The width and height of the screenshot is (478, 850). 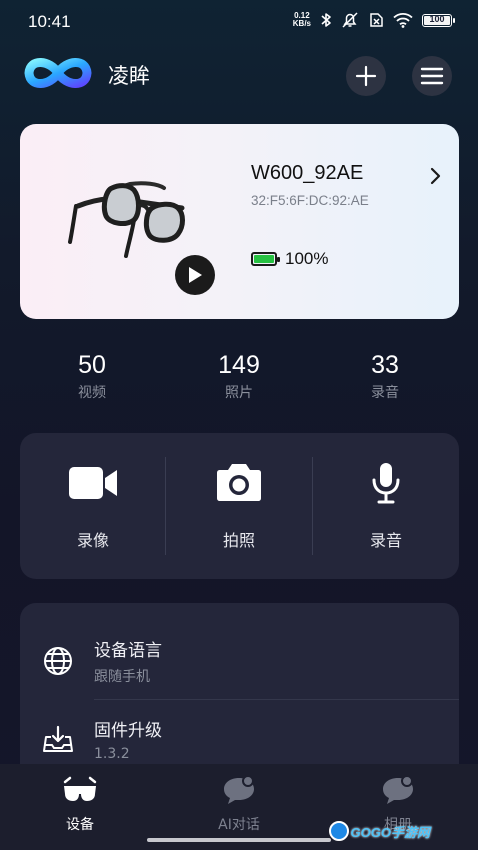 What do you see at coordinates (238, 540) in the screenshot?
I see `take-photo-label: 拍照` at bounding box center [238, 540].